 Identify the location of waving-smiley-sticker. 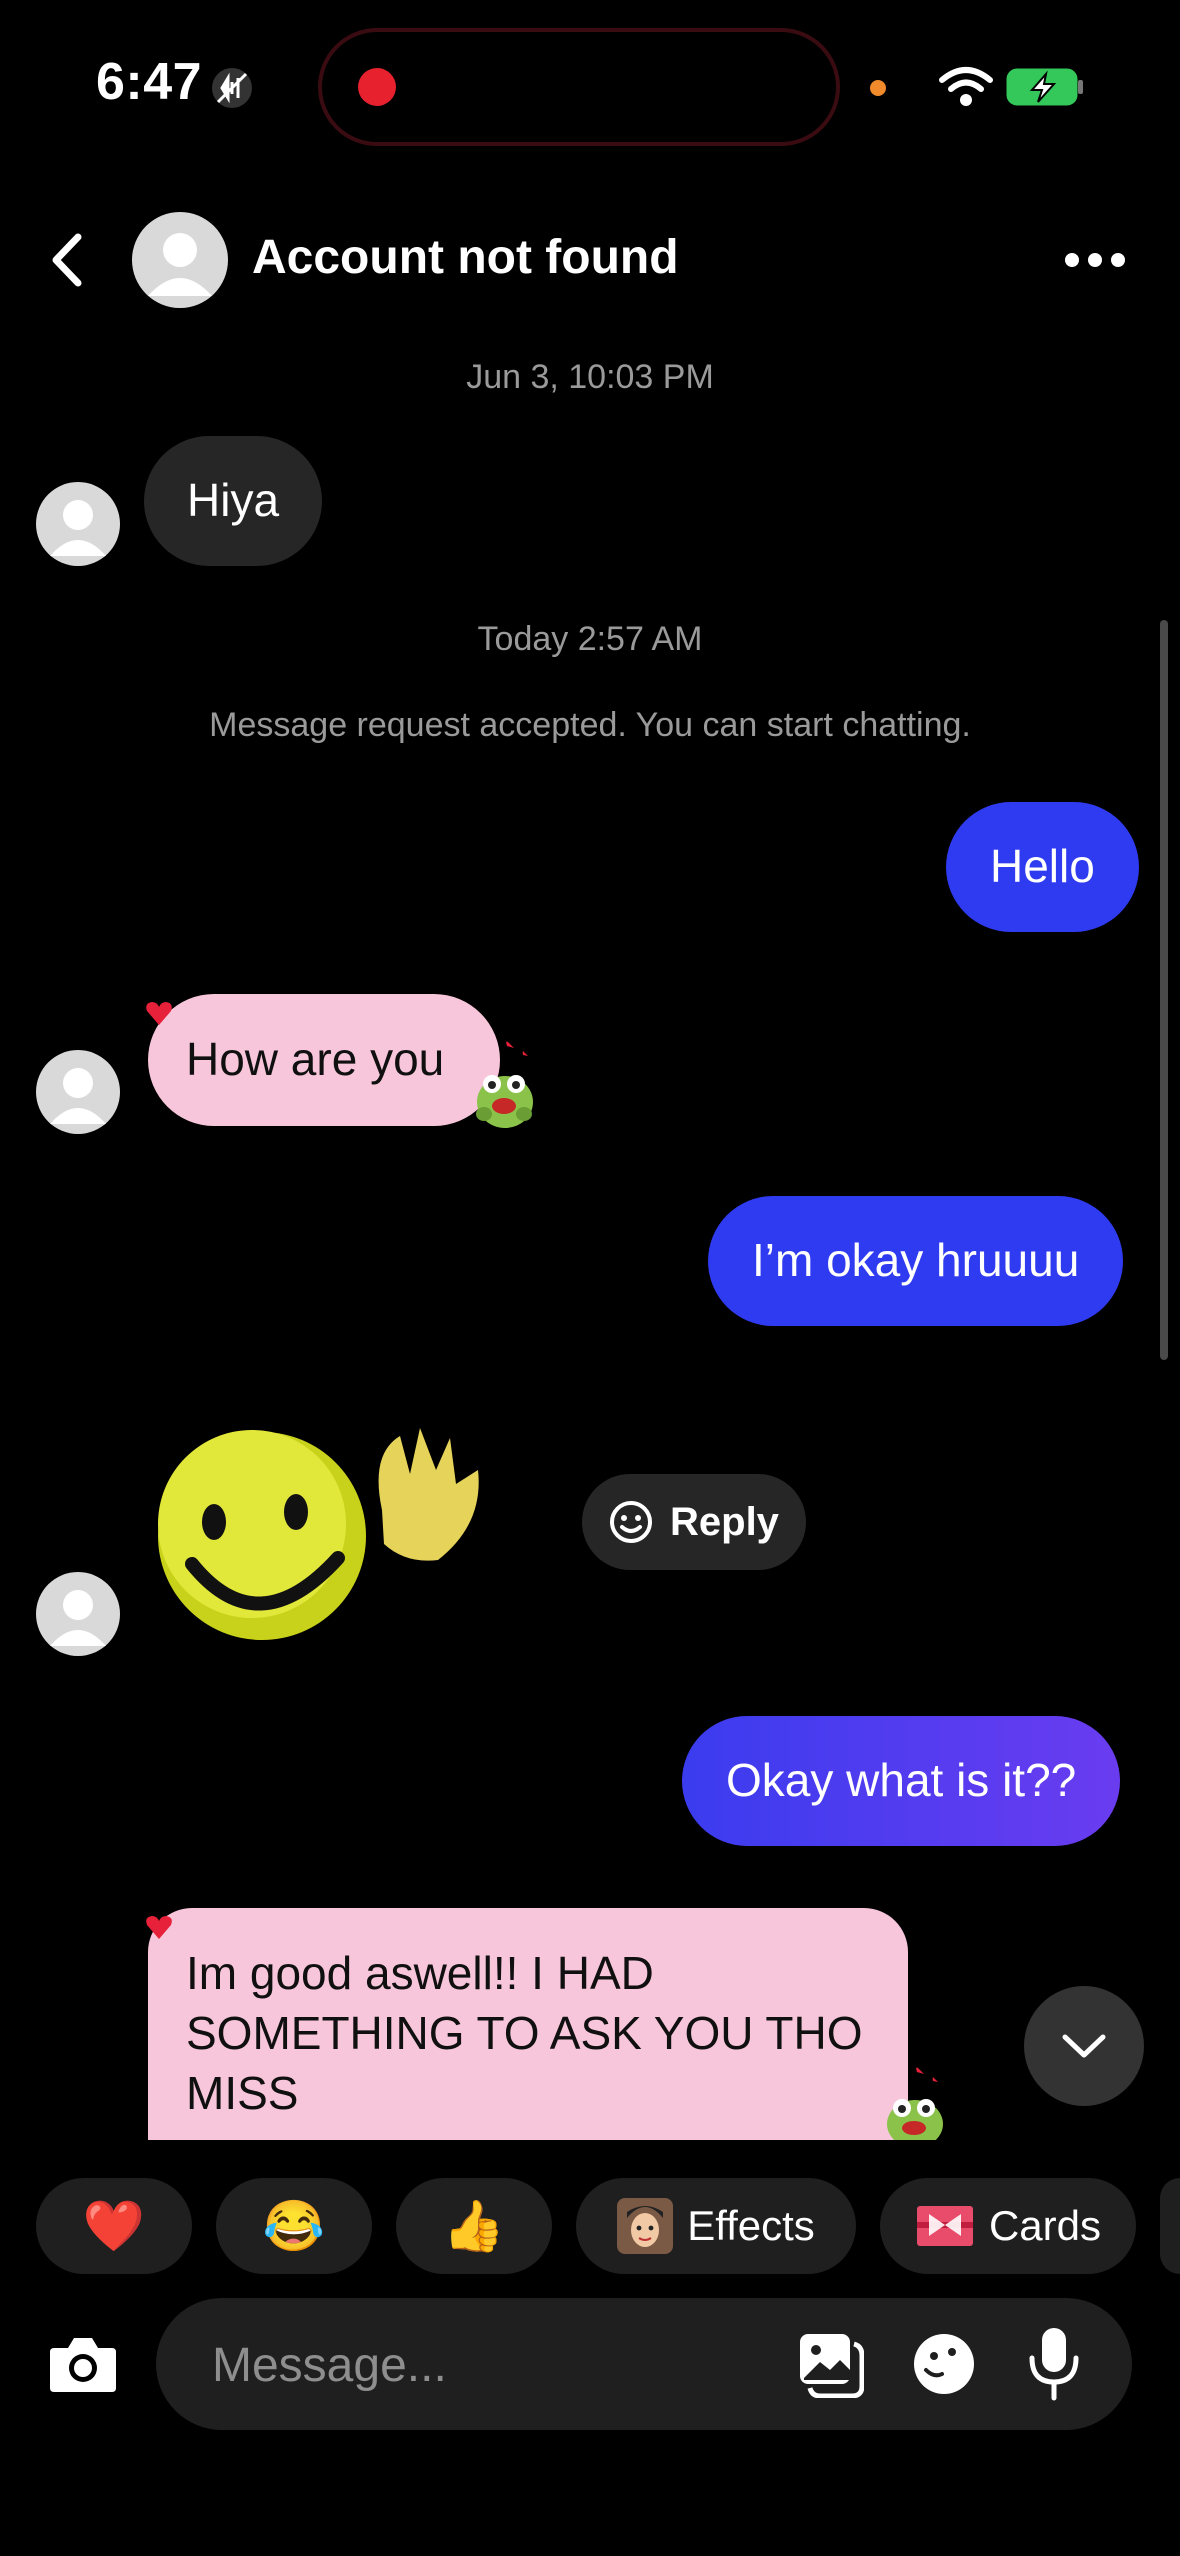
(333, 1534).